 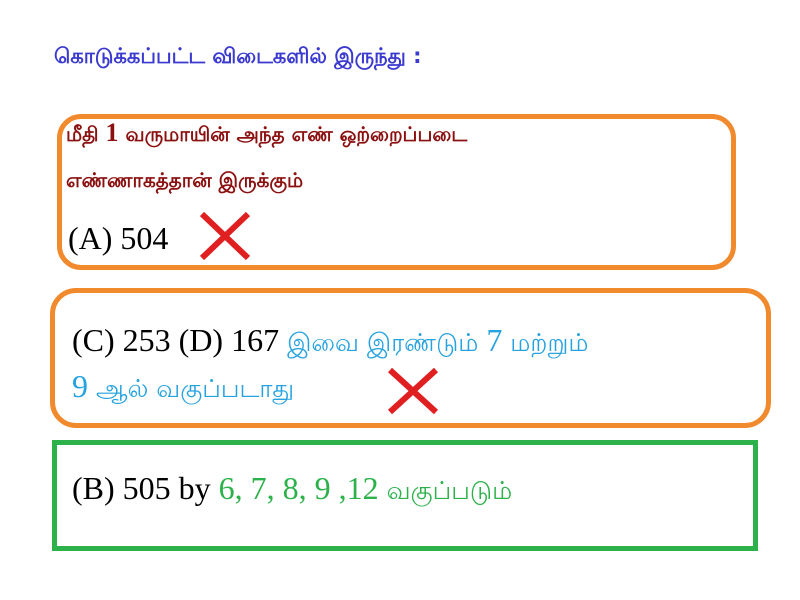 What do you see at coordinates (445, 490) in the screenshot?
I see `option-b-text: வகுப்படும்` at bounding box center [445, 490].